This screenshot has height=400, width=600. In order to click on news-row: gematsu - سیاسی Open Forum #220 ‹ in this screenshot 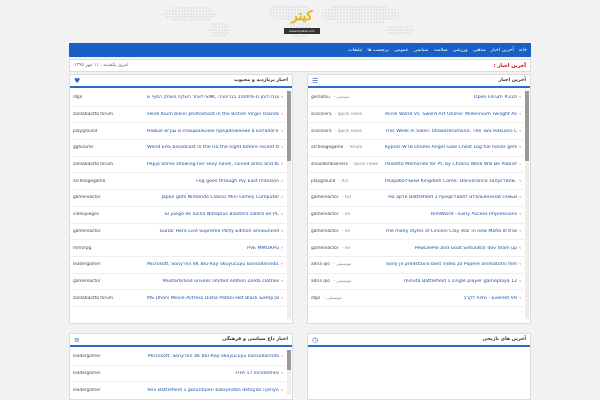, I will do `click(416, 98)`.